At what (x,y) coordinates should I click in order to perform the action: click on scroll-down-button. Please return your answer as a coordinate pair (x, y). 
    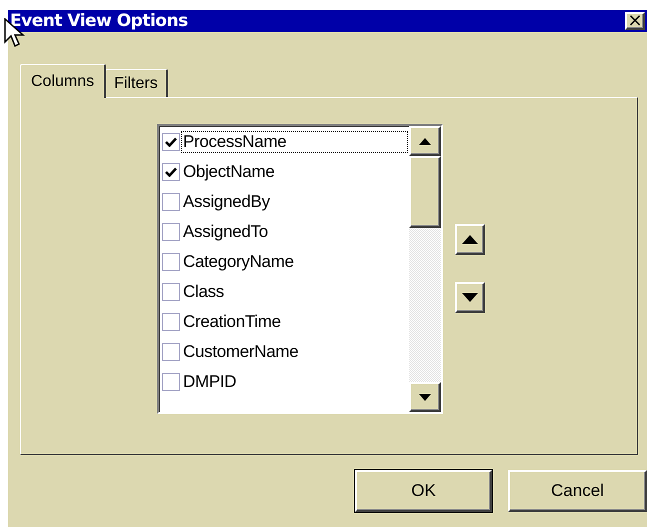
    Looking at the image, I should click on (425, 397).